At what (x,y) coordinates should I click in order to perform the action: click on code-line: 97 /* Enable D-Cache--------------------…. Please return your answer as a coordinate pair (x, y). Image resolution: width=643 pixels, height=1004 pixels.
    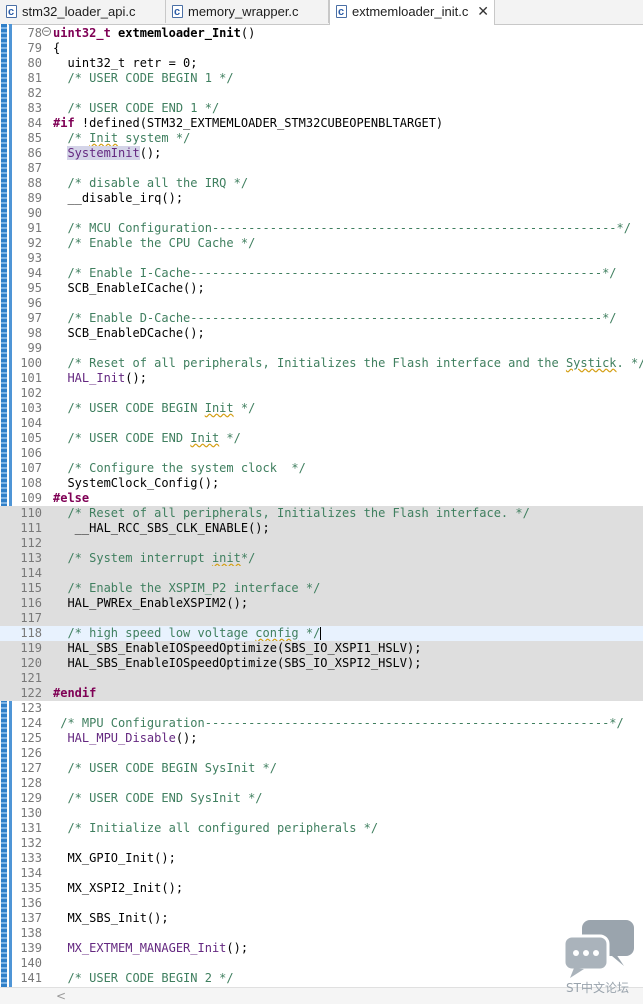
    Looking at the image, I should click on (321, 318).